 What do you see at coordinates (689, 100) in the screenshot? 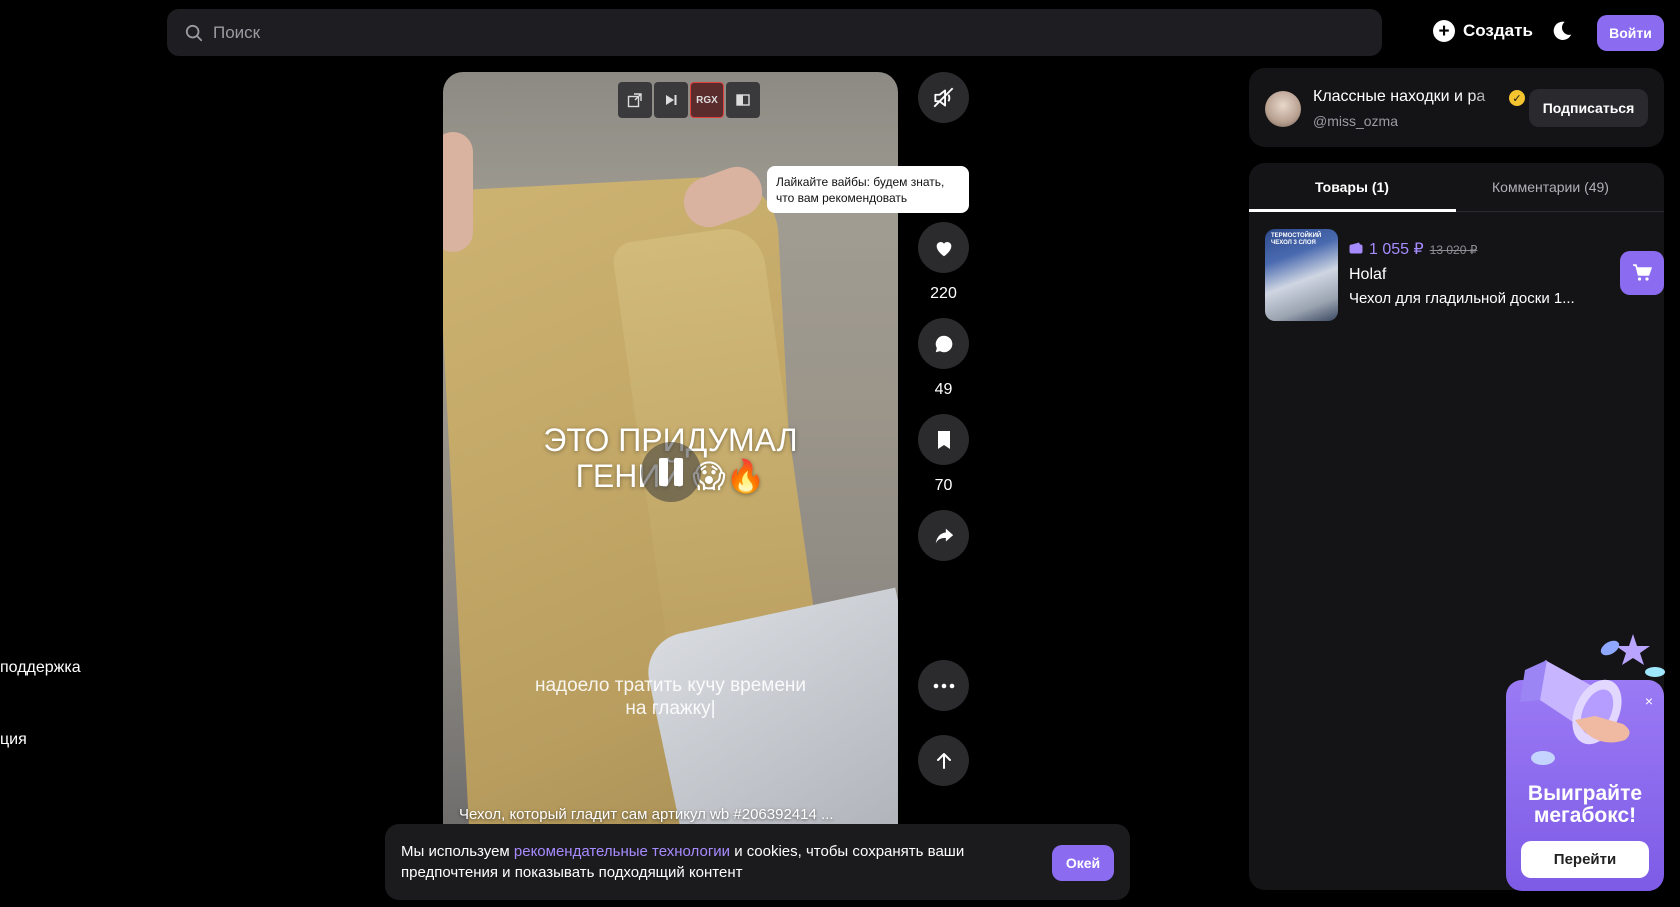
I see `video-toolbar: RGX` at bounding box center [689, 100].